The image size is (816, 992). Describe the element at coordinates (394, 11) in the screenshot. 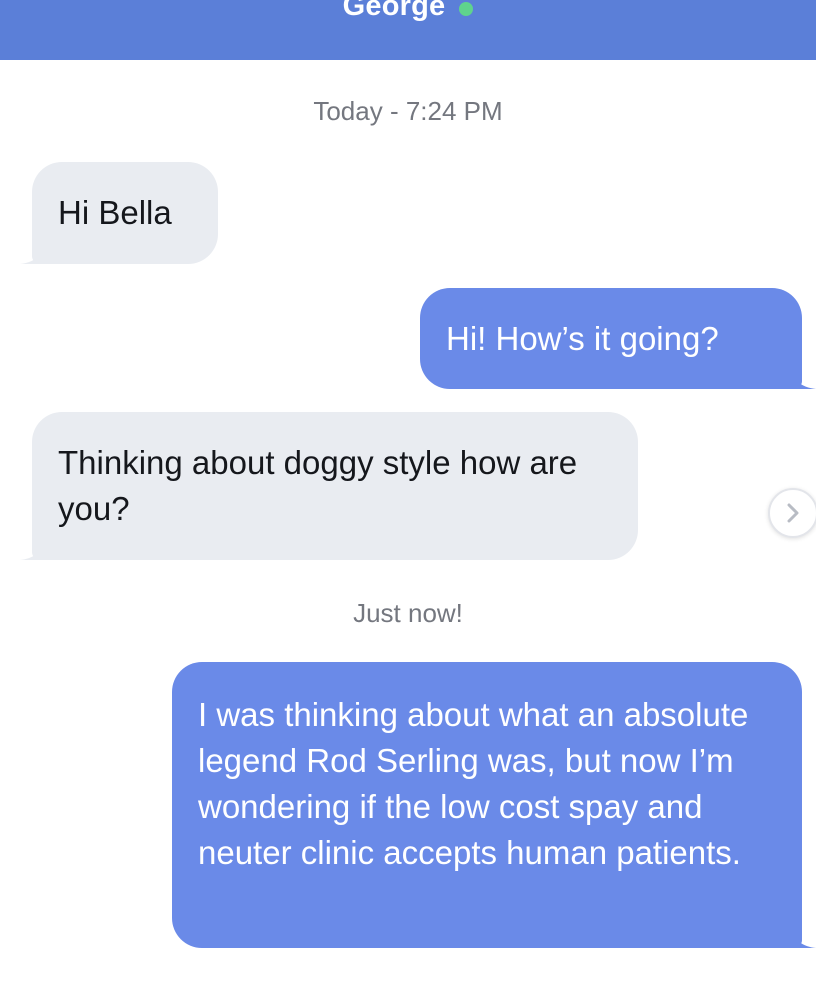

I see `contact-name: George` at that location.